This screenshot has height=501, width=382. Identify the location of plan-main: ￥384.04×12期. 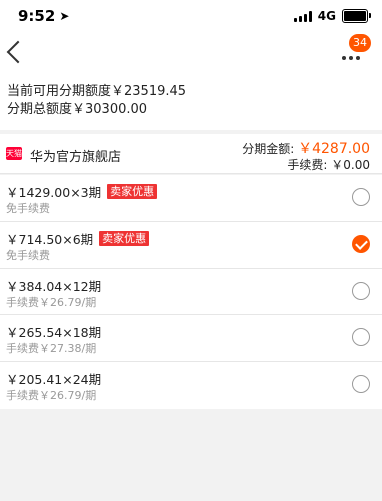
(53, 285).